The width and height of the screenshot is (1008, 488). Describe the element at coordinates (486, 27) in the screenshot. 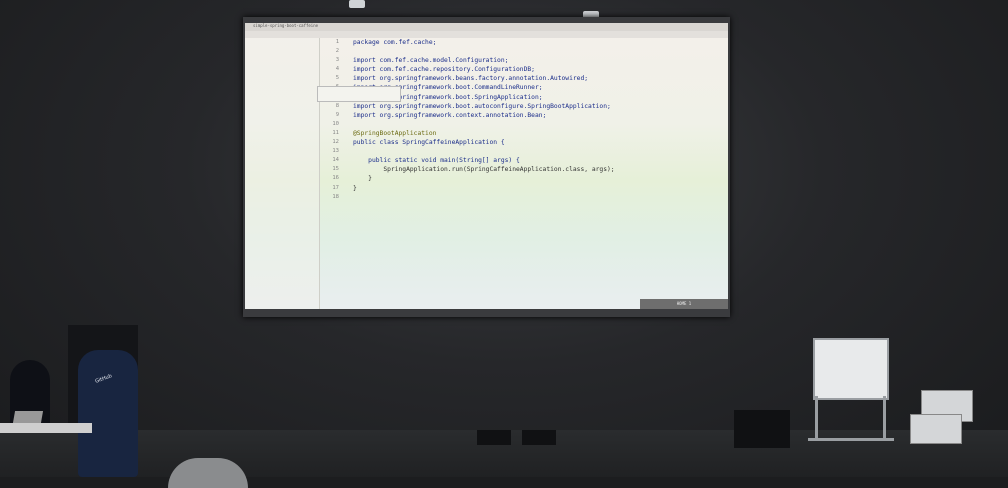

I see `ide-title-bar: simple-spring-boot-caffeine` at that location.